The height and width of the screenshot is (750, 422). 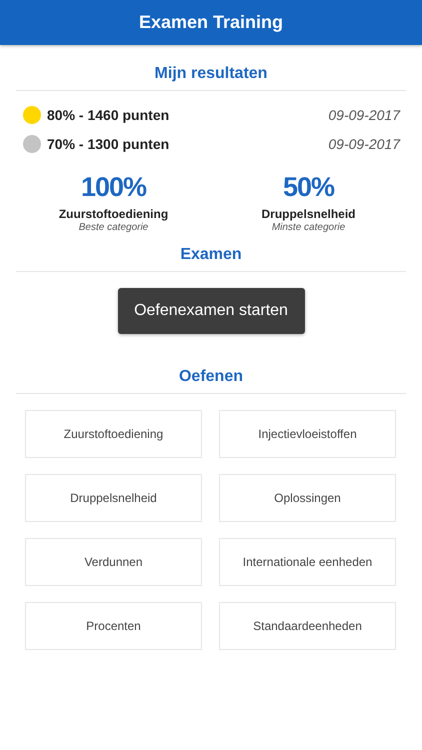 I want to click on practice-category-button: Verdunnen, so click(x=113, y=562).